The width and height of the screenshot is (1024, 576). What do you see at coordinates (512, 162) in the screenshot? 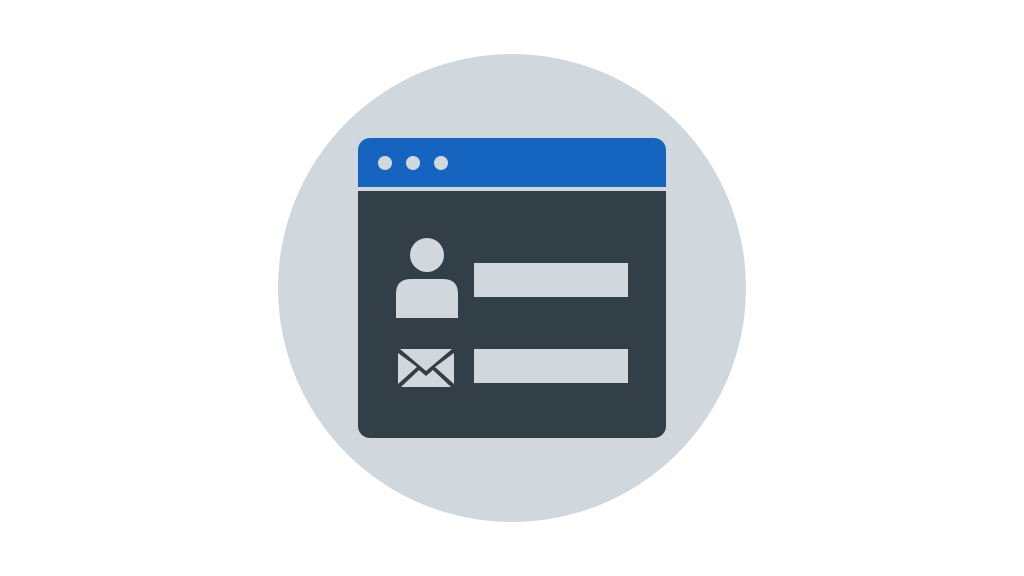
I see `window-titlebar` at bounding box center [512, 162].